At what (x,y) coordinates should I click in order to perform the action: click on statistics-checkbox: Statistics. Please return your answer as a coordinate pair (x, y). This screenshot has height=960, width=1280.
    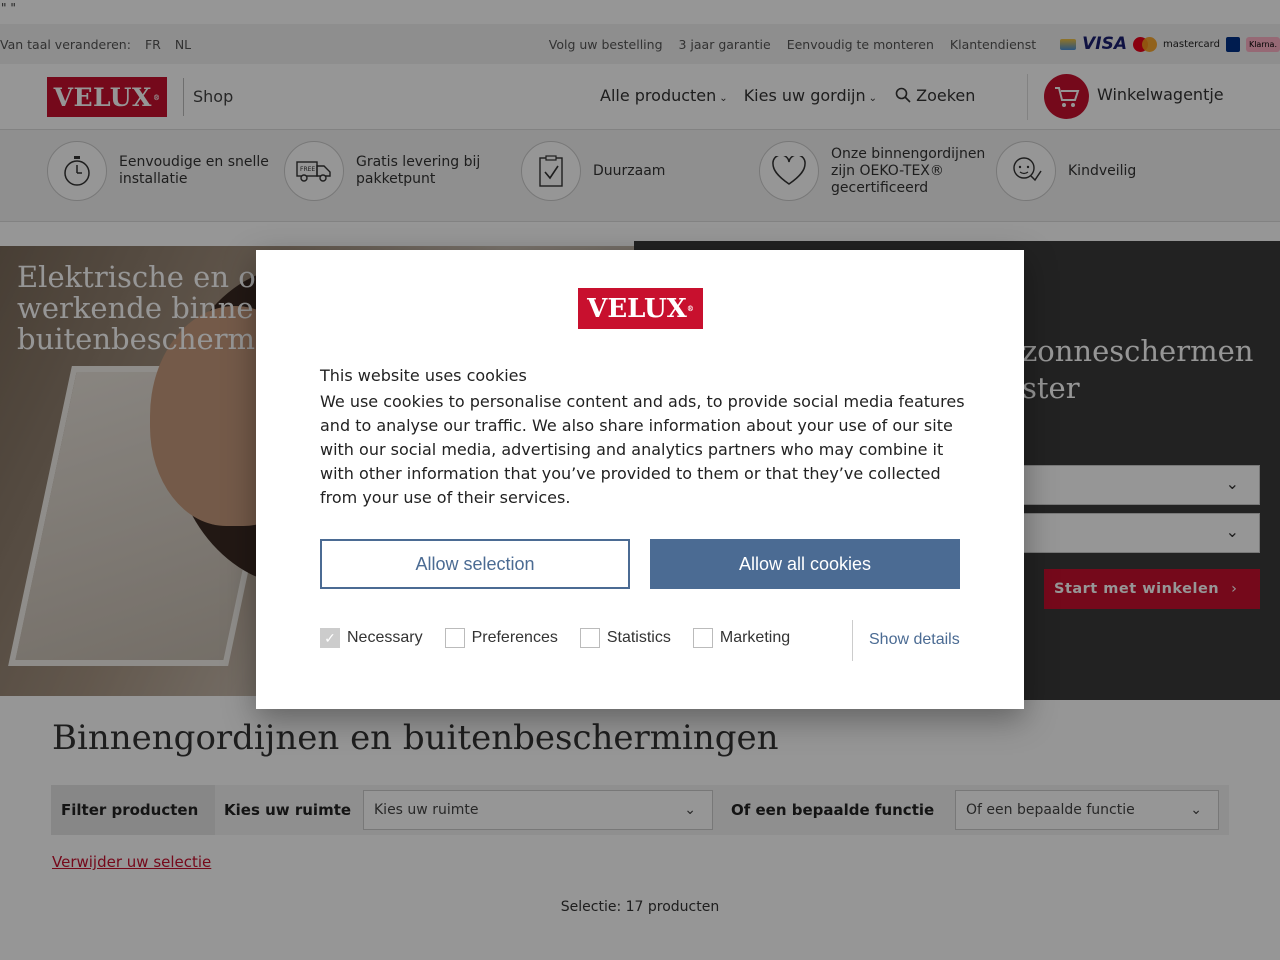
    Looking at the image, I should click on (625, 638).